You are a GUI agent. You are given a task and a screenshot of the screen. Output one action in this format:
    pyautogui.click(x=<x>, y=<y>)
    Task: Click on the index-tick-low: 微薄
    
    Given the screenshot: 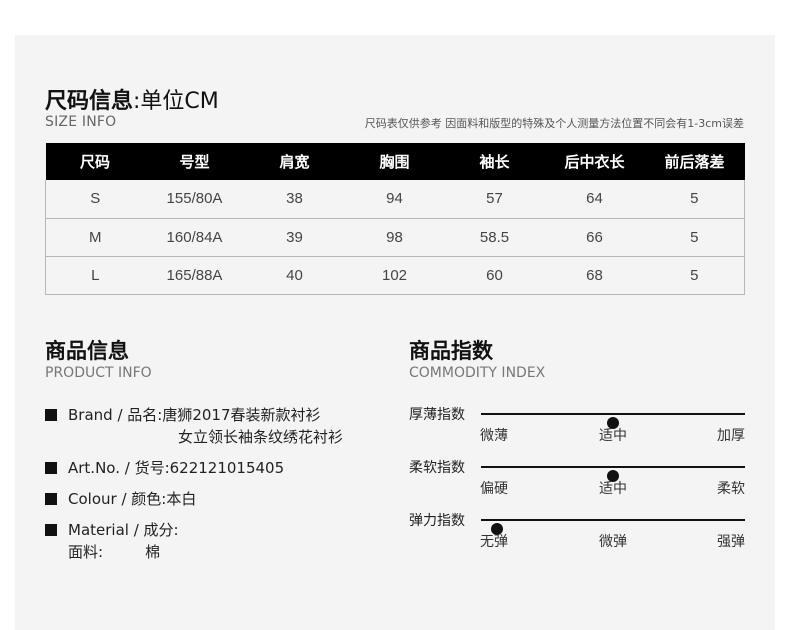 What is the action you would take?
    pyautogui.click(x=494, y=436)
    